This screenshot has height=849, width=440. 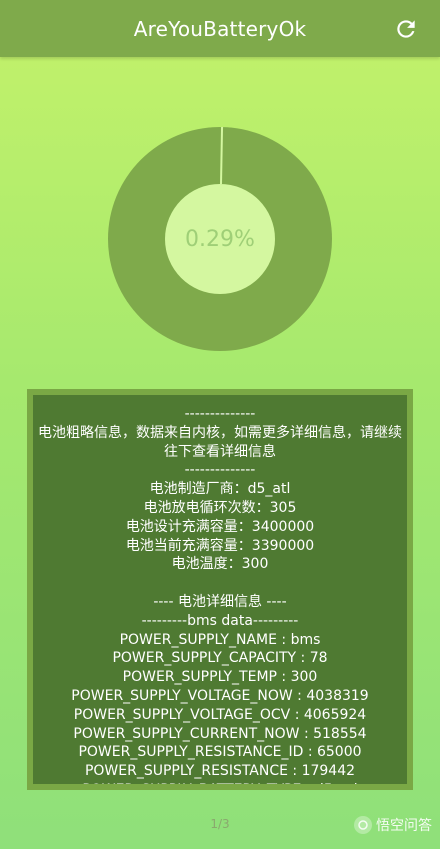 I want to click on info-line: POWER_SUPPLY_VOLTAGE_OCV : 4065924, so click(x=220, y=714).